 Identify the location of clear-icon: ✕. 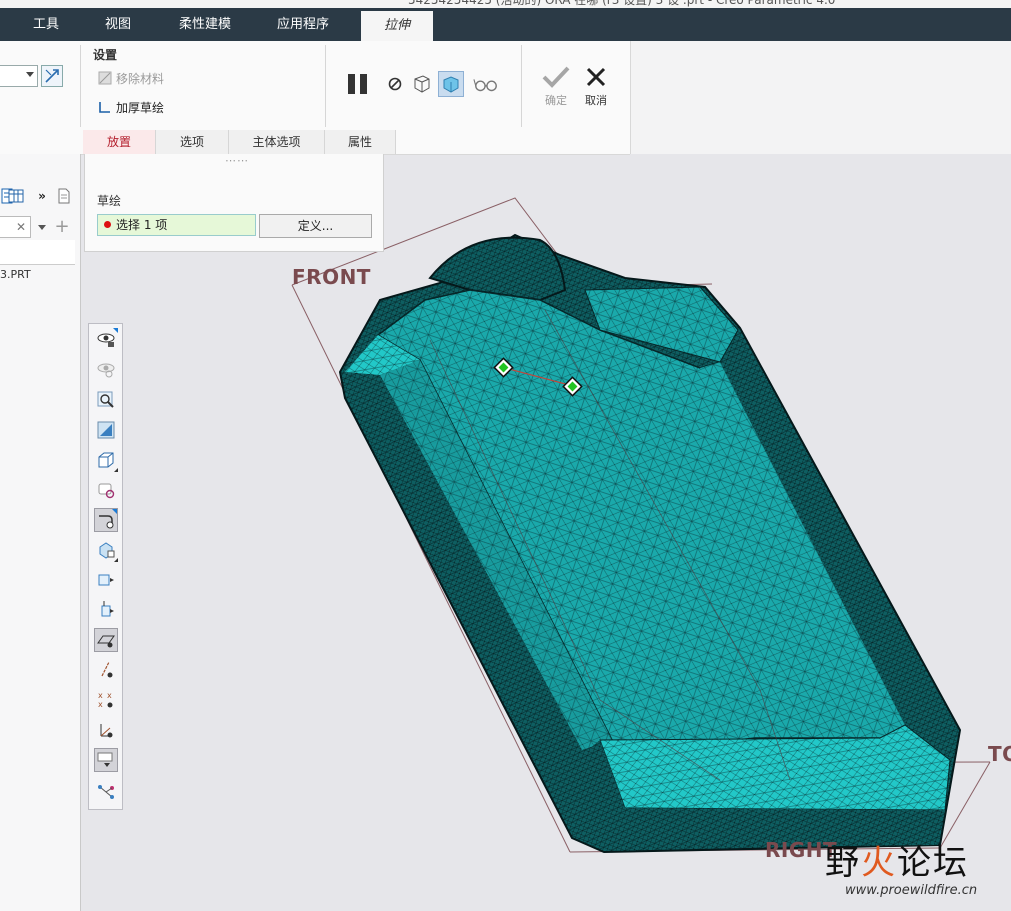
(21, 227).